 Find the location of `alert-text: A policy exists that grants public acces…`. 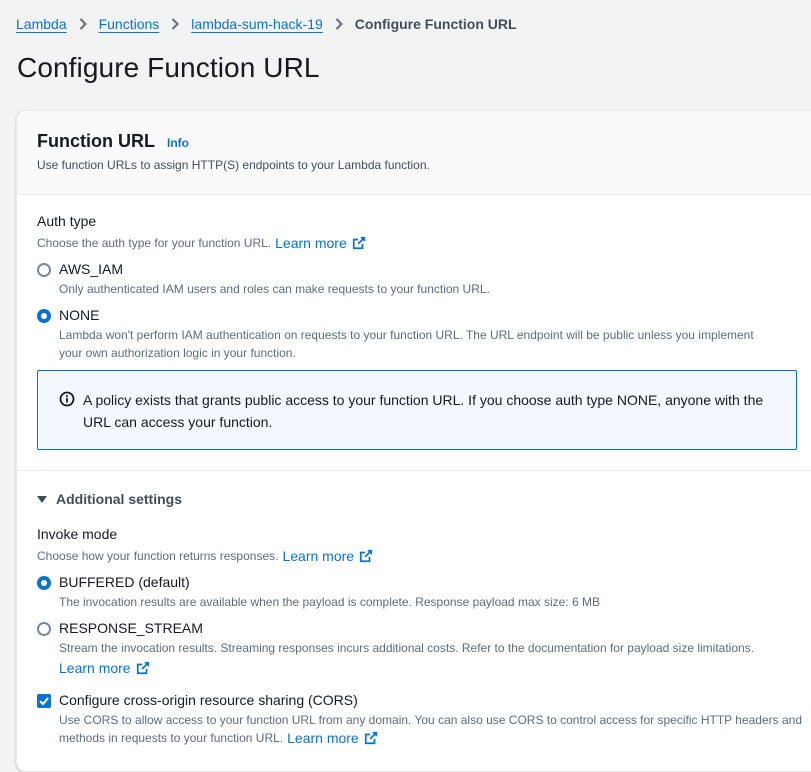

alert-text: A policy exists that grants public acces… is located at coordinates (423, 411).